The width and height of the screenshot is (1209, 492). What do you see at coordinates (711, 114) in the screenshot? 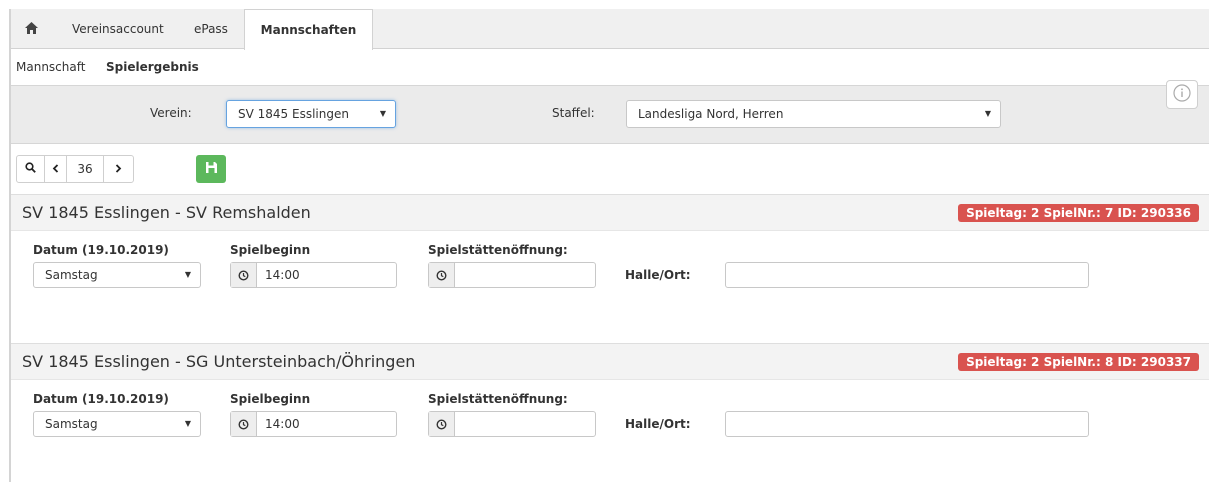
I see `staffel-select-value: Landesliga Nord, Herren` at bounding box center [711, 114].